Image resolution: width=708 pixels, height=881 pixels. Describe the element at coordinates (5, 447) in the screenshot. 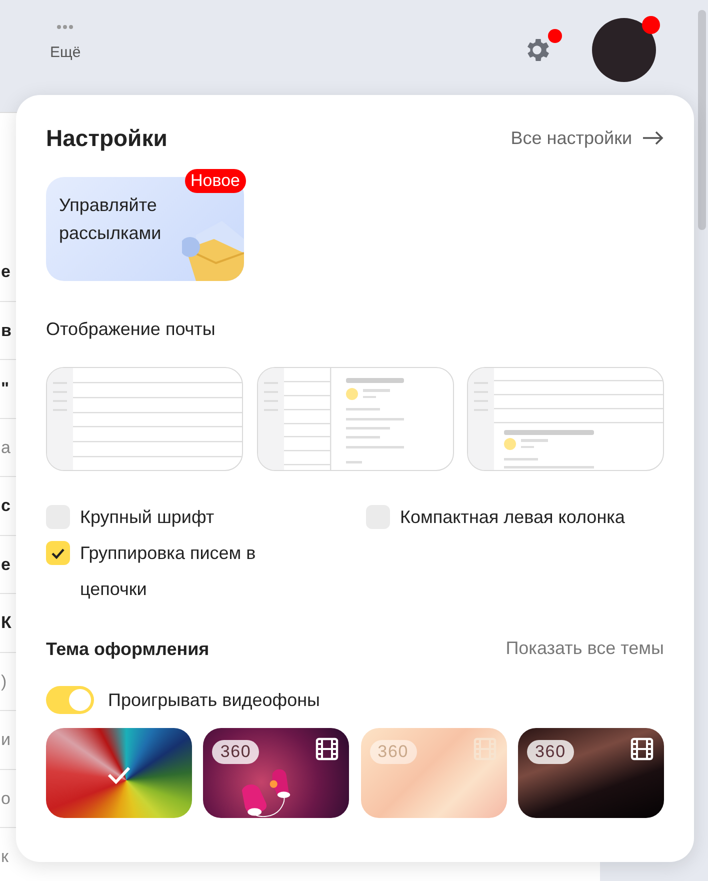

I see `message-text-fragment: а` at that location.